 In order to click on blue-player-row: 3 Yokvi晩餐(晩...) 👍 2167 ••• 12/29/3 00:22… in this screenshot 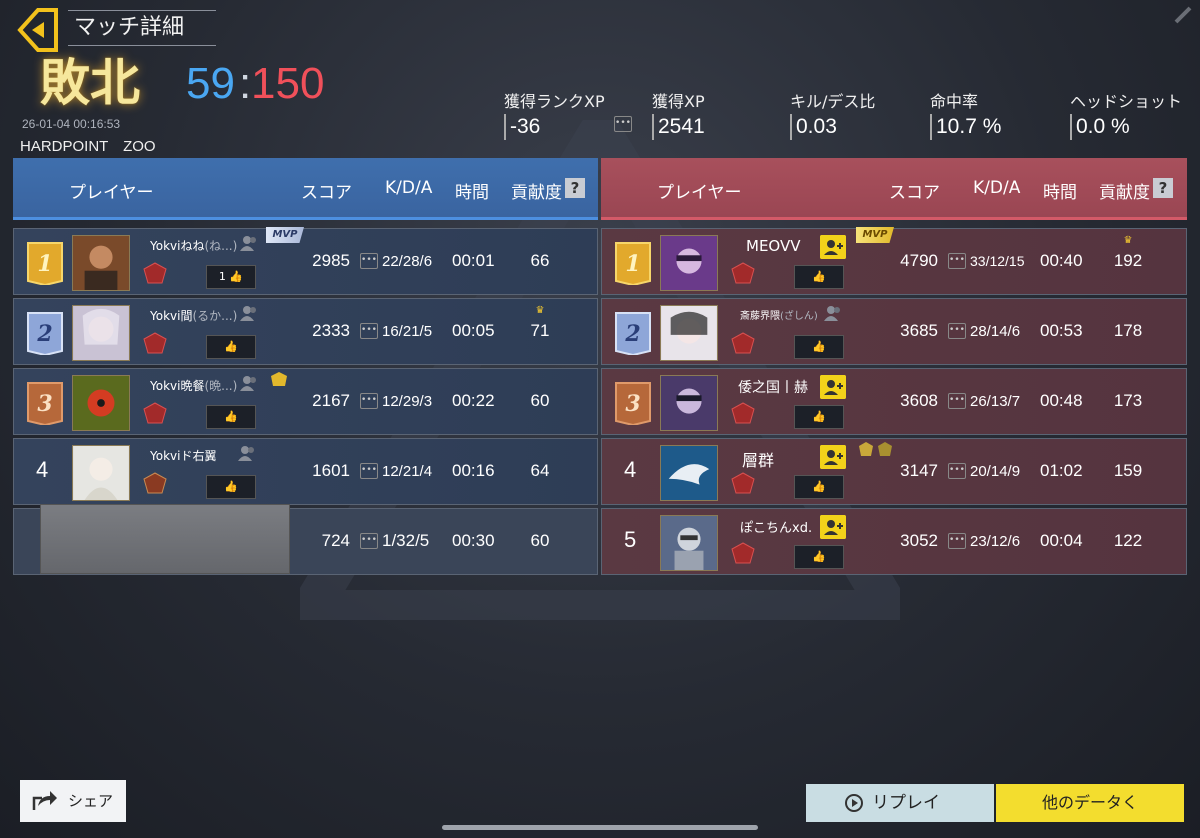, I will do `click(305, 401)`.